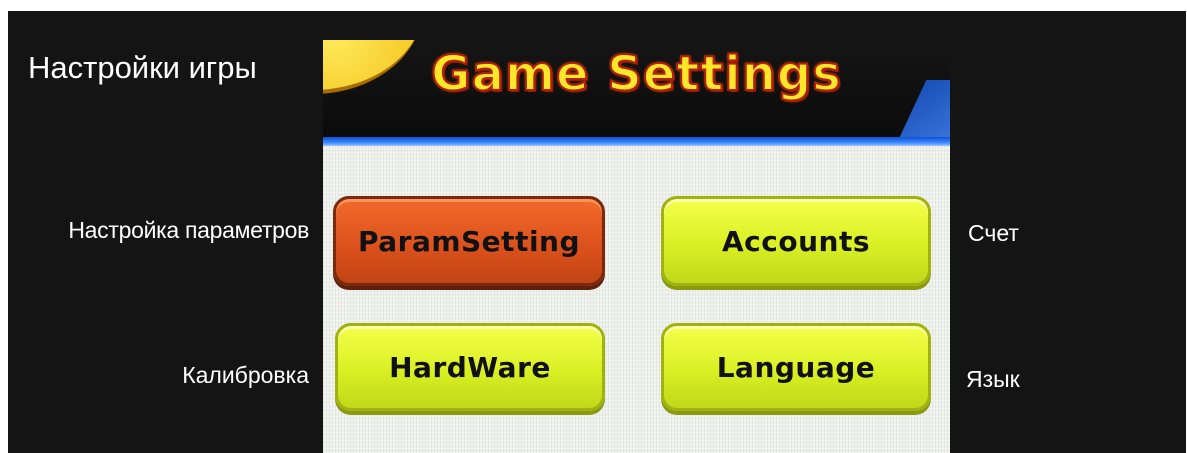 Image resolution: width=1187 pixels, height=453 pixels. I want to click on page-title: Game Settings, so click(636, 74).